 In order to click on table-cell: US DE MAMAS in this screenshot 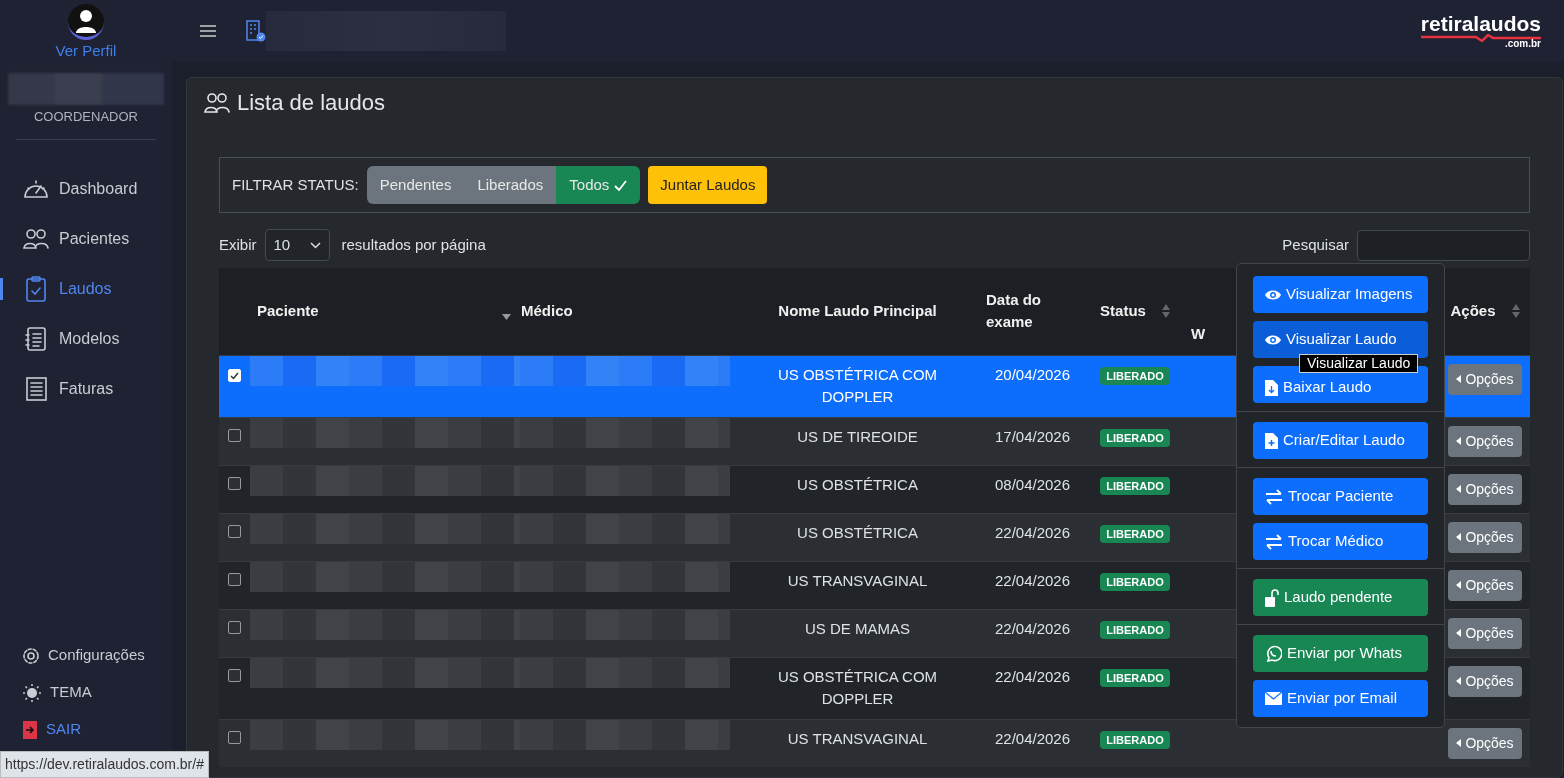, I will do `click(857, 628)`.